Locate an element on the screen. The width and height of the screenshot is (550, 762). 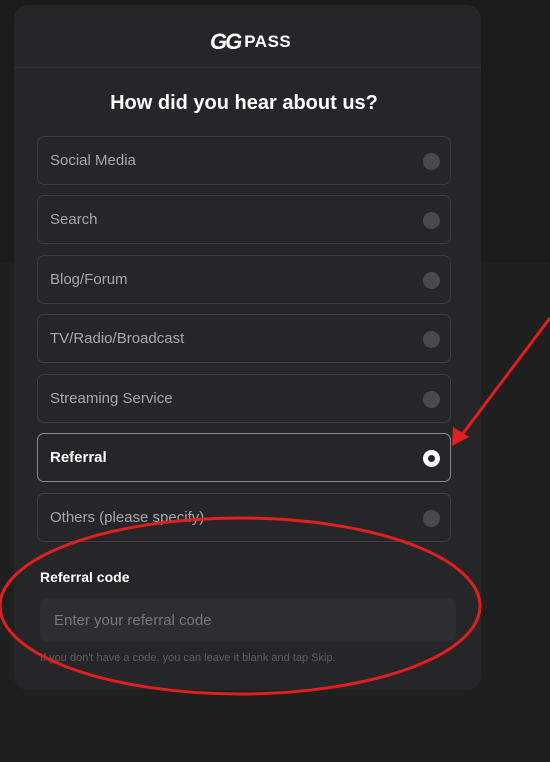
option-referral: Referral is located at coordinates (244, 457).